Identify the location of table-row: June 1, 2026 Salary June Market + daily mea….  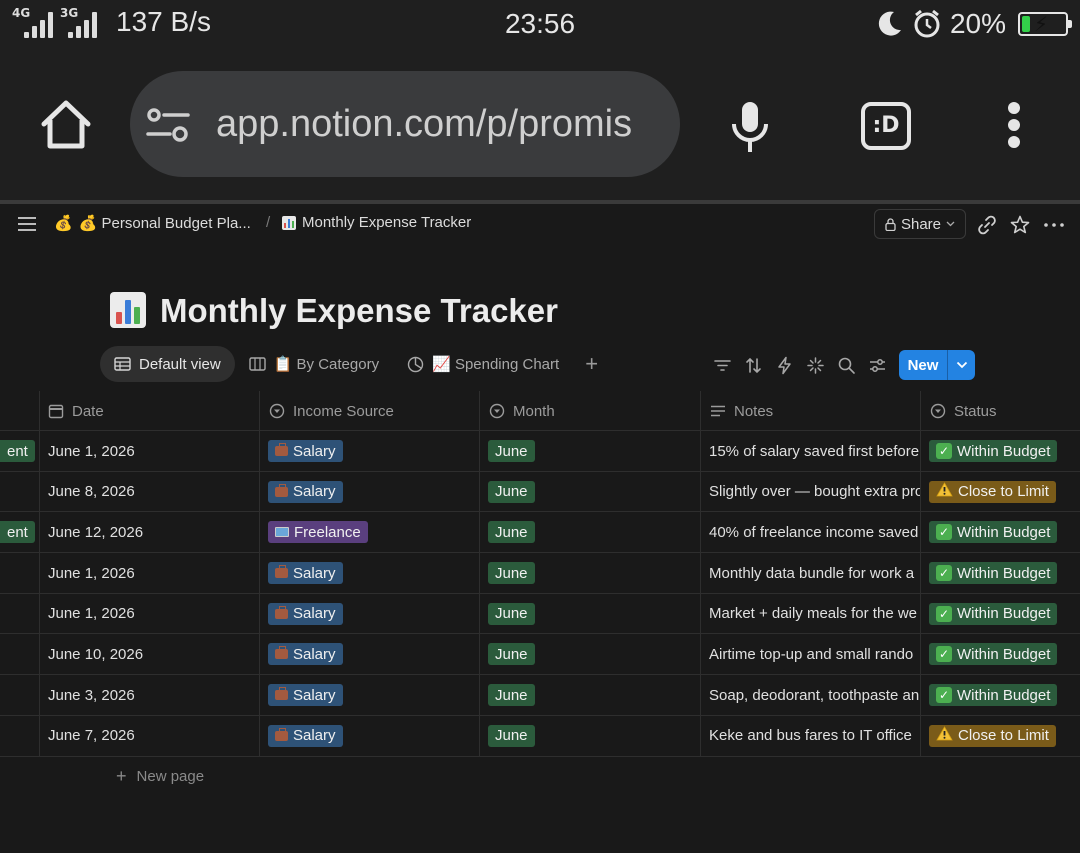
(540, 614).